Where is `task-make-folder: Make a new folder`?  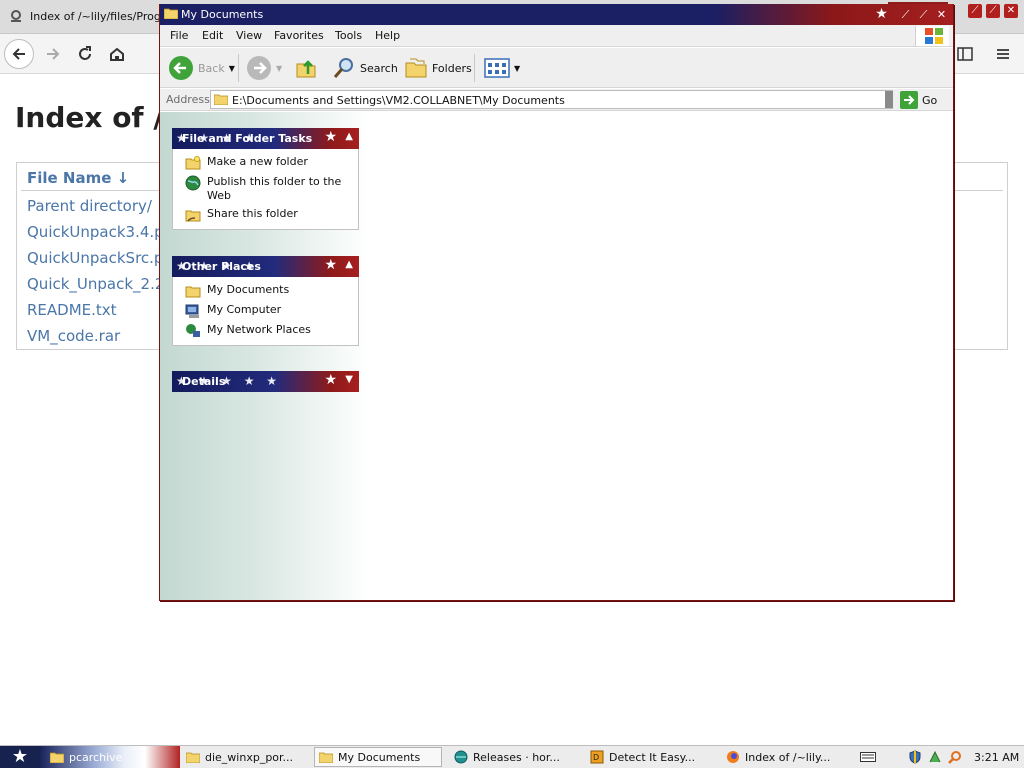 task-make-folder: Make a new folder is located at coordinates (268, 163).